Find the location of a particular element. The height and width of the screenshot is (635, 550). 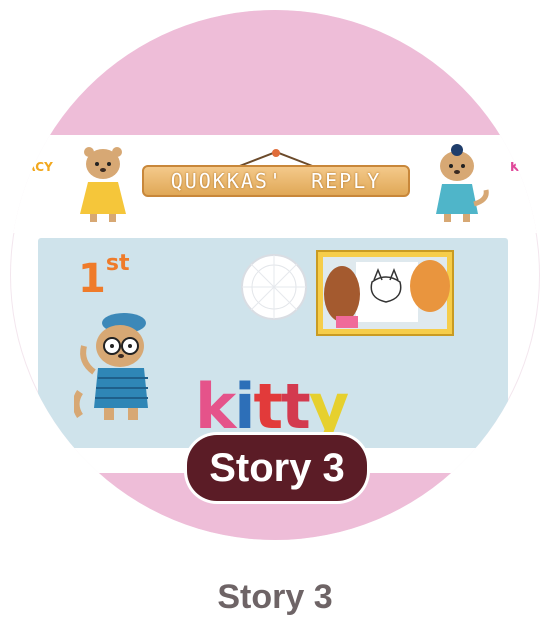

rank-number: 1 is located at coordinates (92, 279).